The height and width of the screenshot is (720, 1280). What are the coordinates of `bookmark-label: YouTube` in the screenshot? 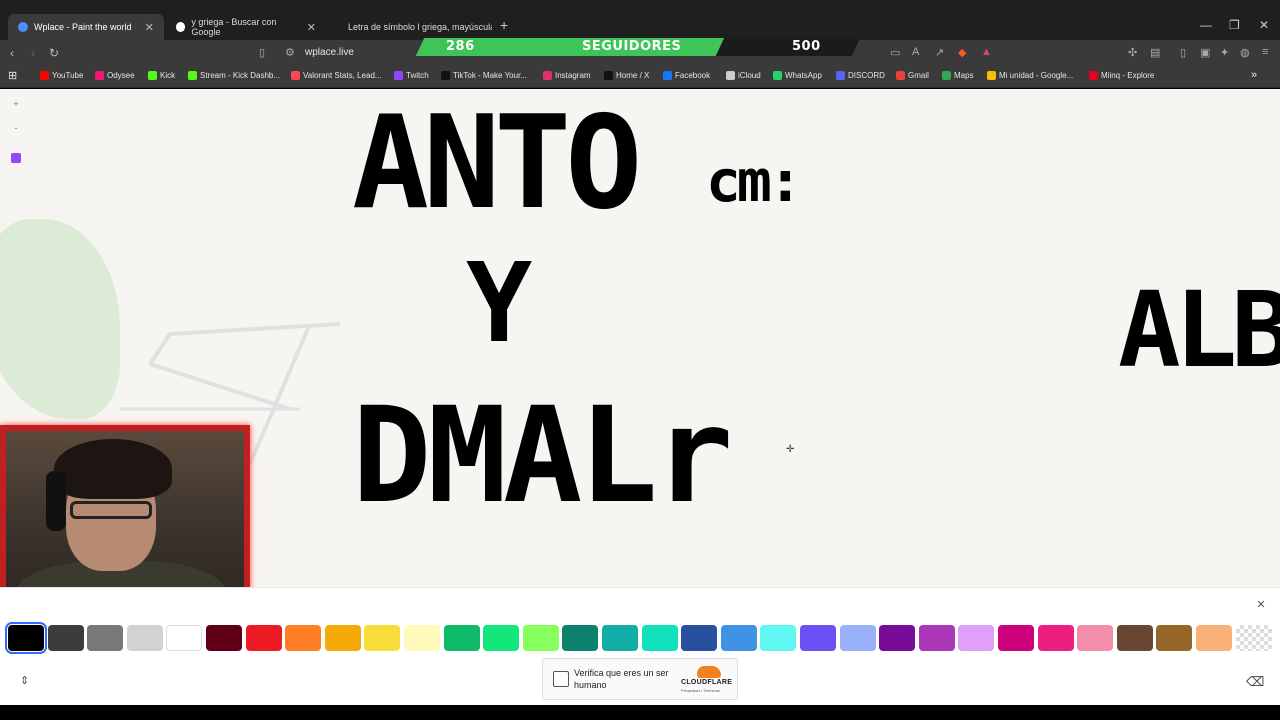 It's located at (68, 75).